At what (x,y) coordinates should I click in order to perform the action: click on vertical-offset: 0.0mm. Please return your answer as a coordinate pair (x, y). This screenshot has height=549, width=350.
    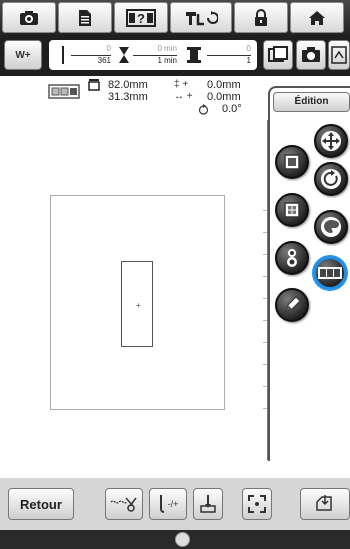
    Looking at the image, I should click on (224, 85).